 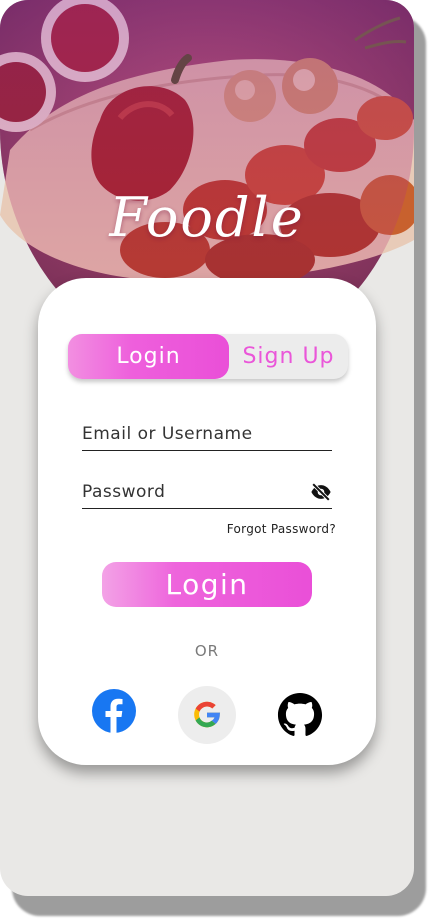 What do you see at coordinates (207, 651) in the screenshot?
I see `or-divider-label: OR` at bounding box center [207, 651].